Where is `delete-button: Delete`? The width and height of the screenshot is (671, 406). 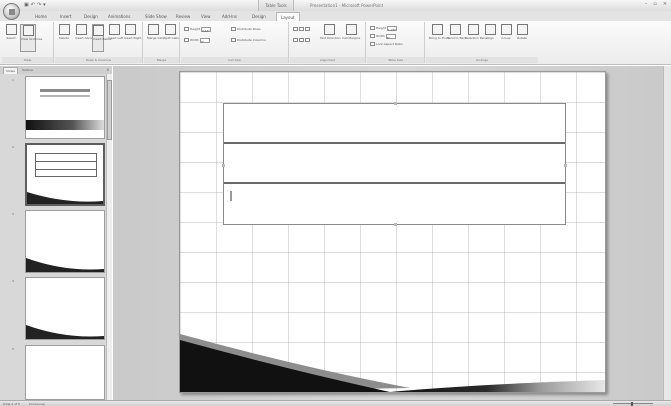
delete-button: Delete is located at coordinates (64, 38).